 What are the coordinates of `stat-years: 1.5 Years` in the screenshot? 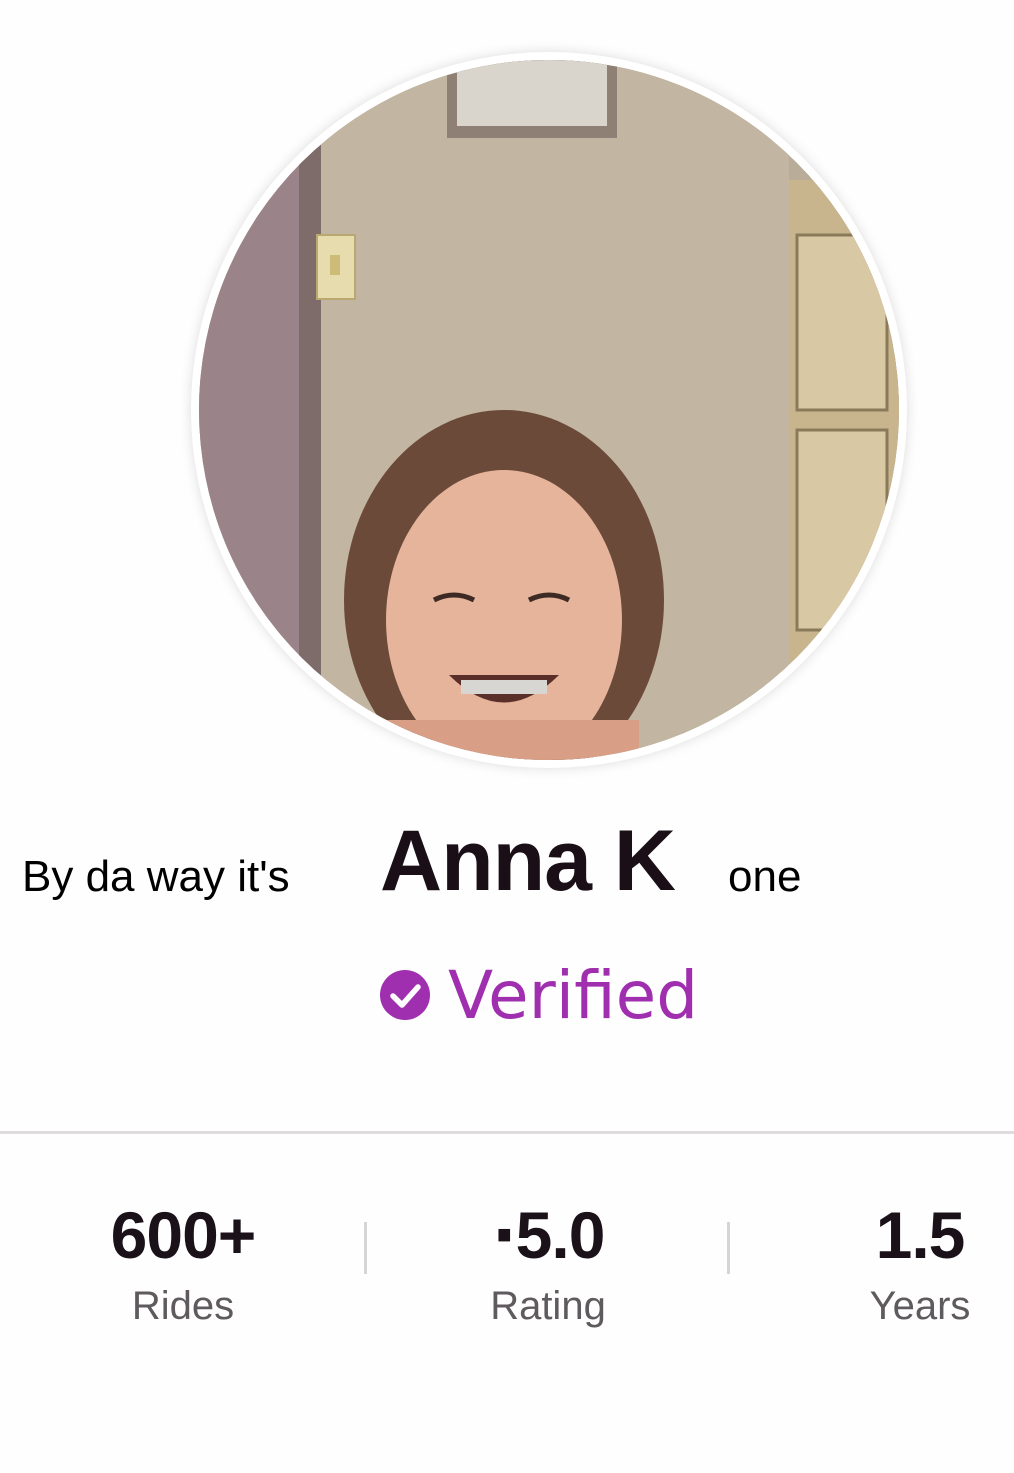 It's located at (902, 1259).